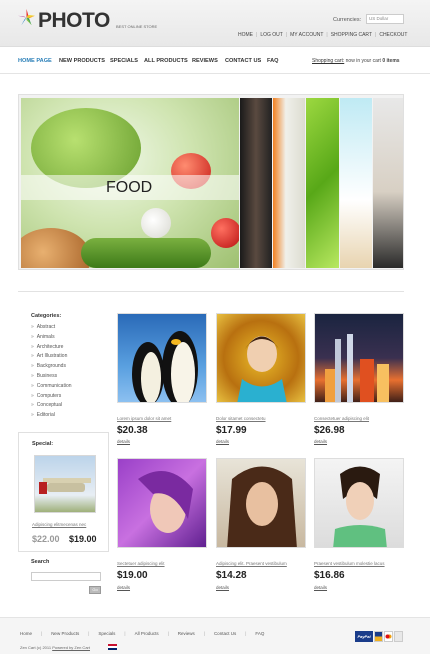 Image resolution: width=430 pixels, height=654 pixels. What do you see at coordinates (82, 61) in the screenshot?
I see `nav-new-products: NEW PRODUCTS` at bounding box center [82, 61].